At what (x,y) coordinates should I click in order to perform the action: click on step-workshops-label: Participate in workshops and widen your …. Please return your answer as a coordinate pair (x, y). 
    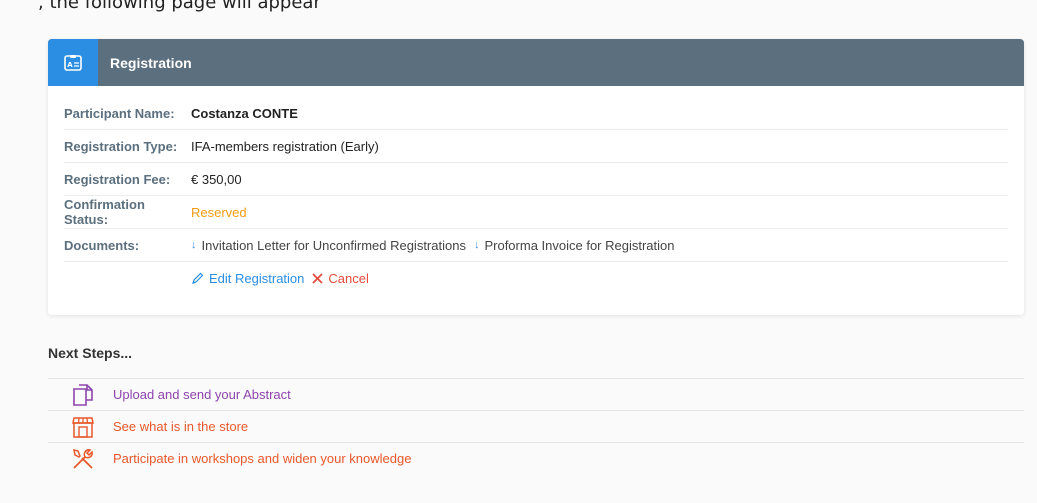
    Looking at the image, I should click on (262, 458).